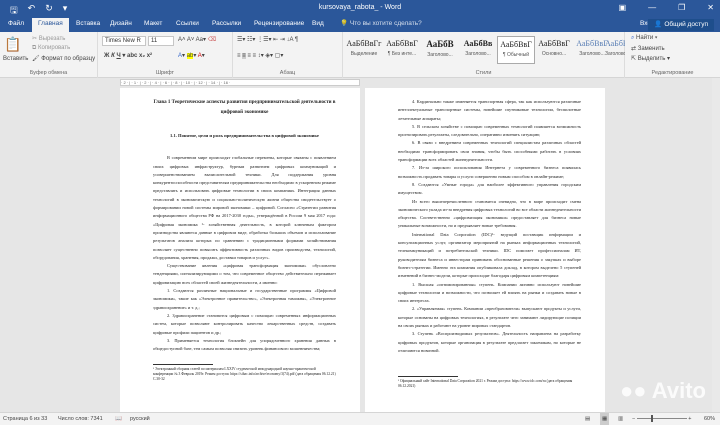  I want to click on window-title: kursovaya_rabota_ - Word, so click(360, 7).